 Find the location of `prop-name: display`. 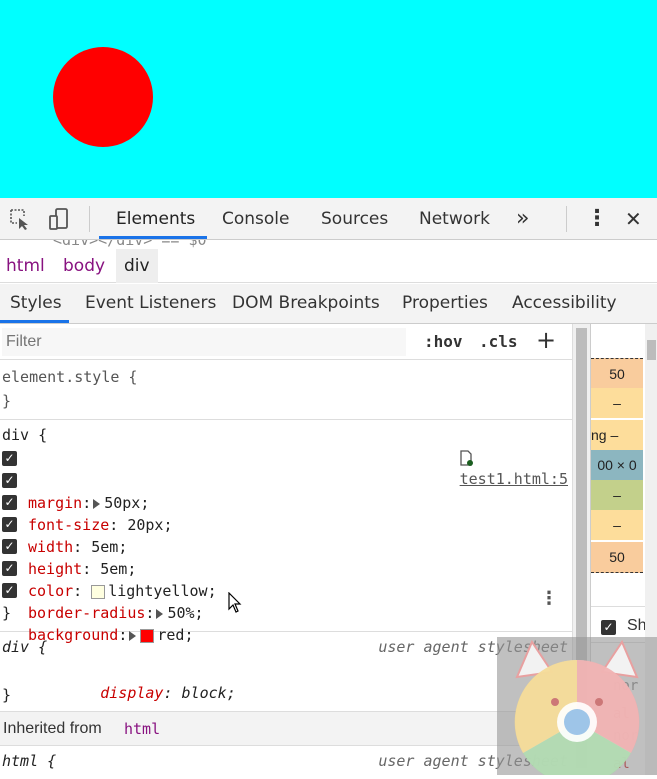

prop-name: display is located at coordinates (132, 693).